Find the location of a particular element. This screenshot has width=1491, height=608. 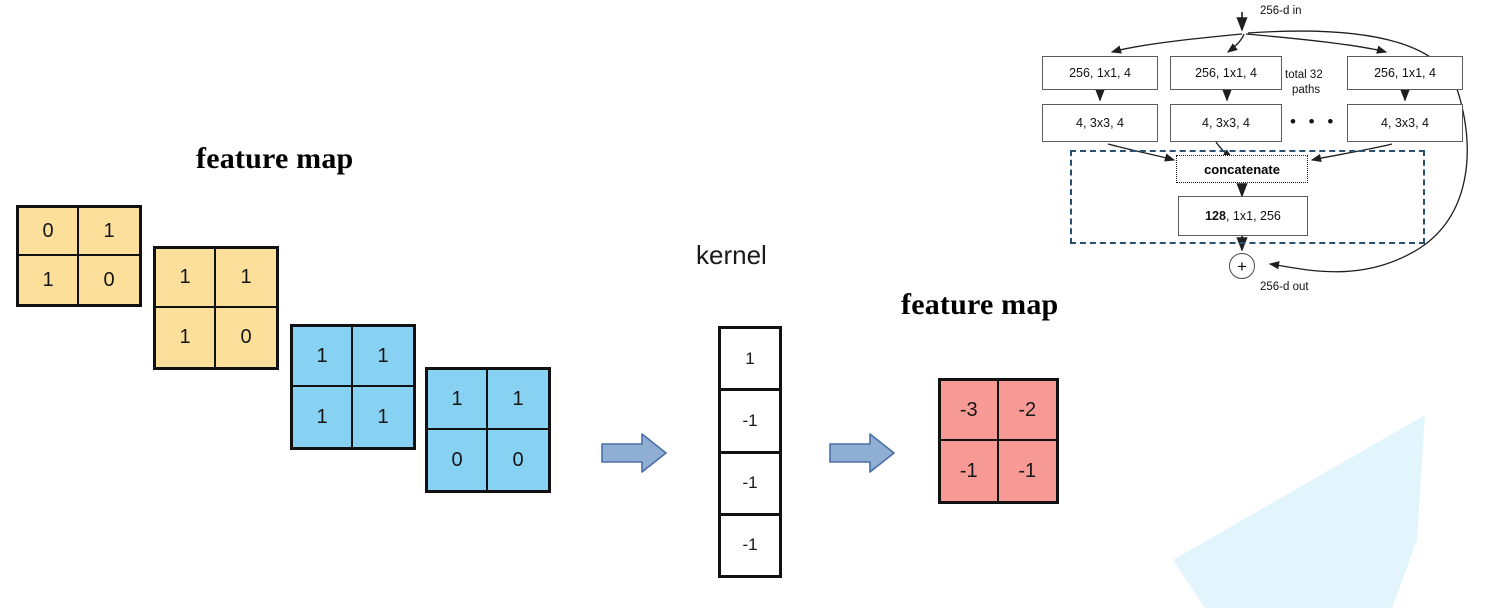

kernel-matrix: 1 -1 -1 -1 is located at coordinates (750, 452).